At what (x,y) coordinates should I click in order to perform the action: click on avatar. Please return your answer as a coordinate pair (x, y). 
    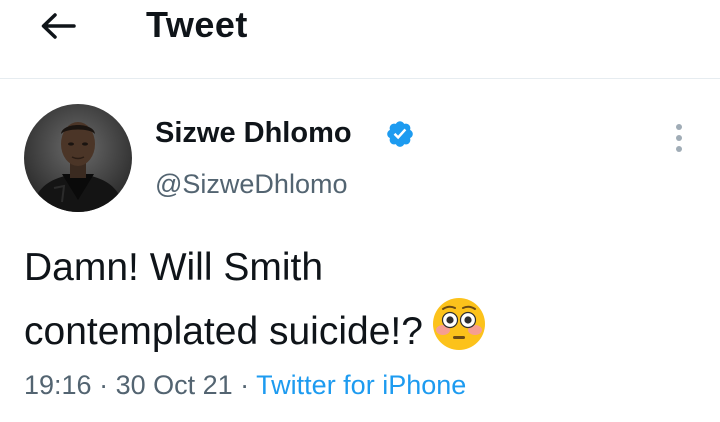
    Looking at the image, I should click on (78, 158).